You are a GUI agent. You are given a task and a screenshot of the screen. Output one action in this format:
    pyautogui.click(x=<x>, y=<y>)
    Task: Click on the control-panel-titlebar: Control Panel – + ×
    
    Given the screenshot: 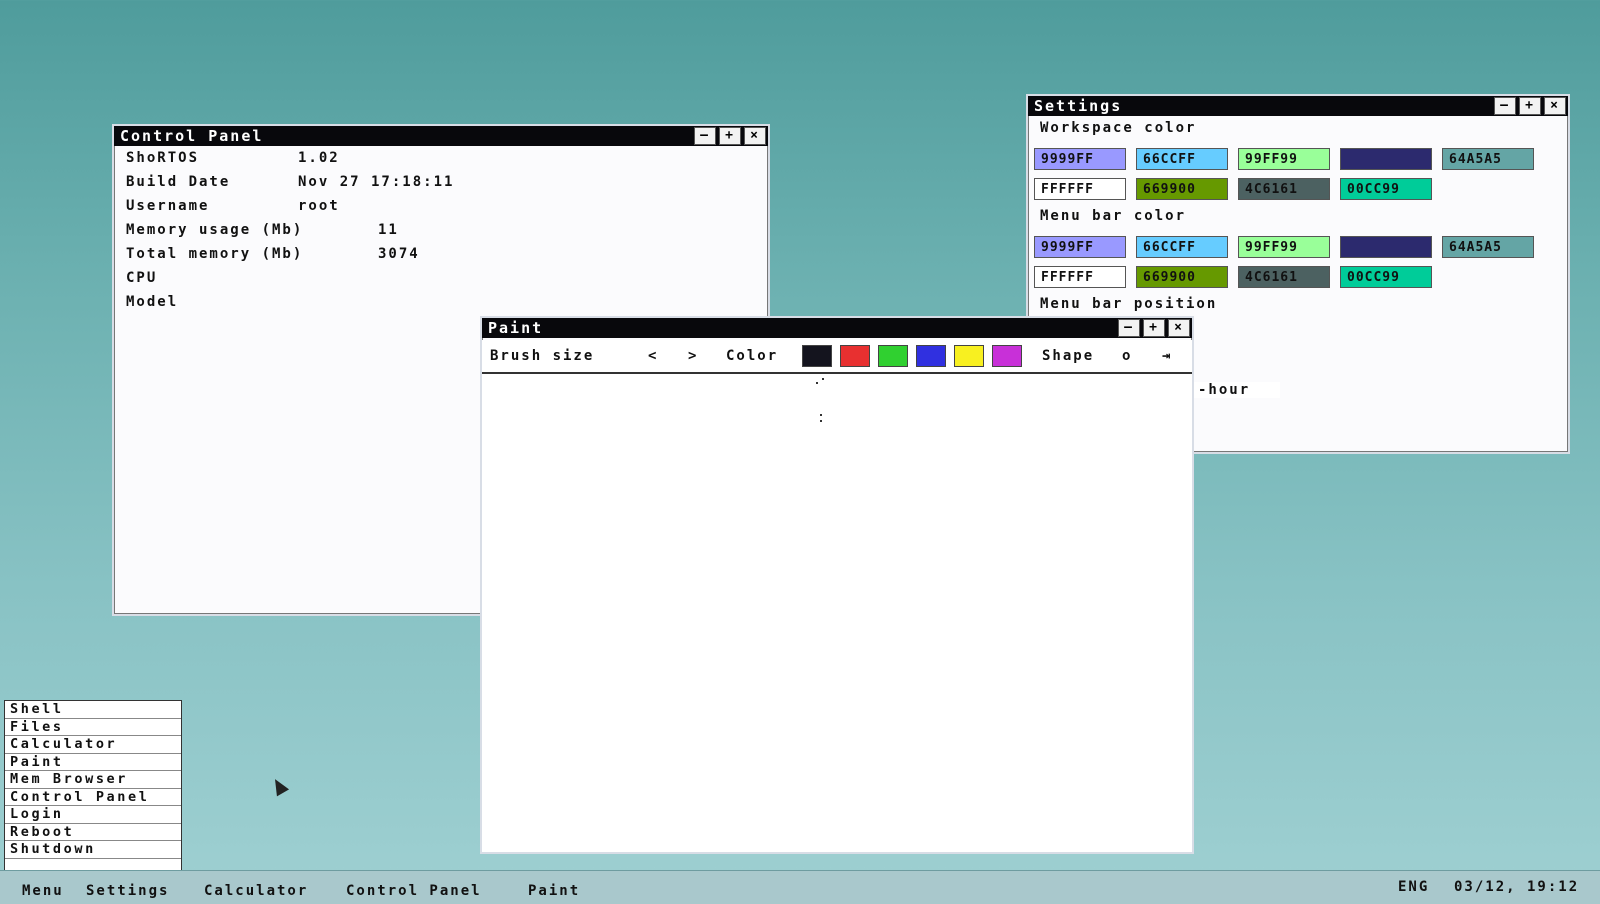 What is the action you would take?
    pyautogui.click(x=441, y=136)
    